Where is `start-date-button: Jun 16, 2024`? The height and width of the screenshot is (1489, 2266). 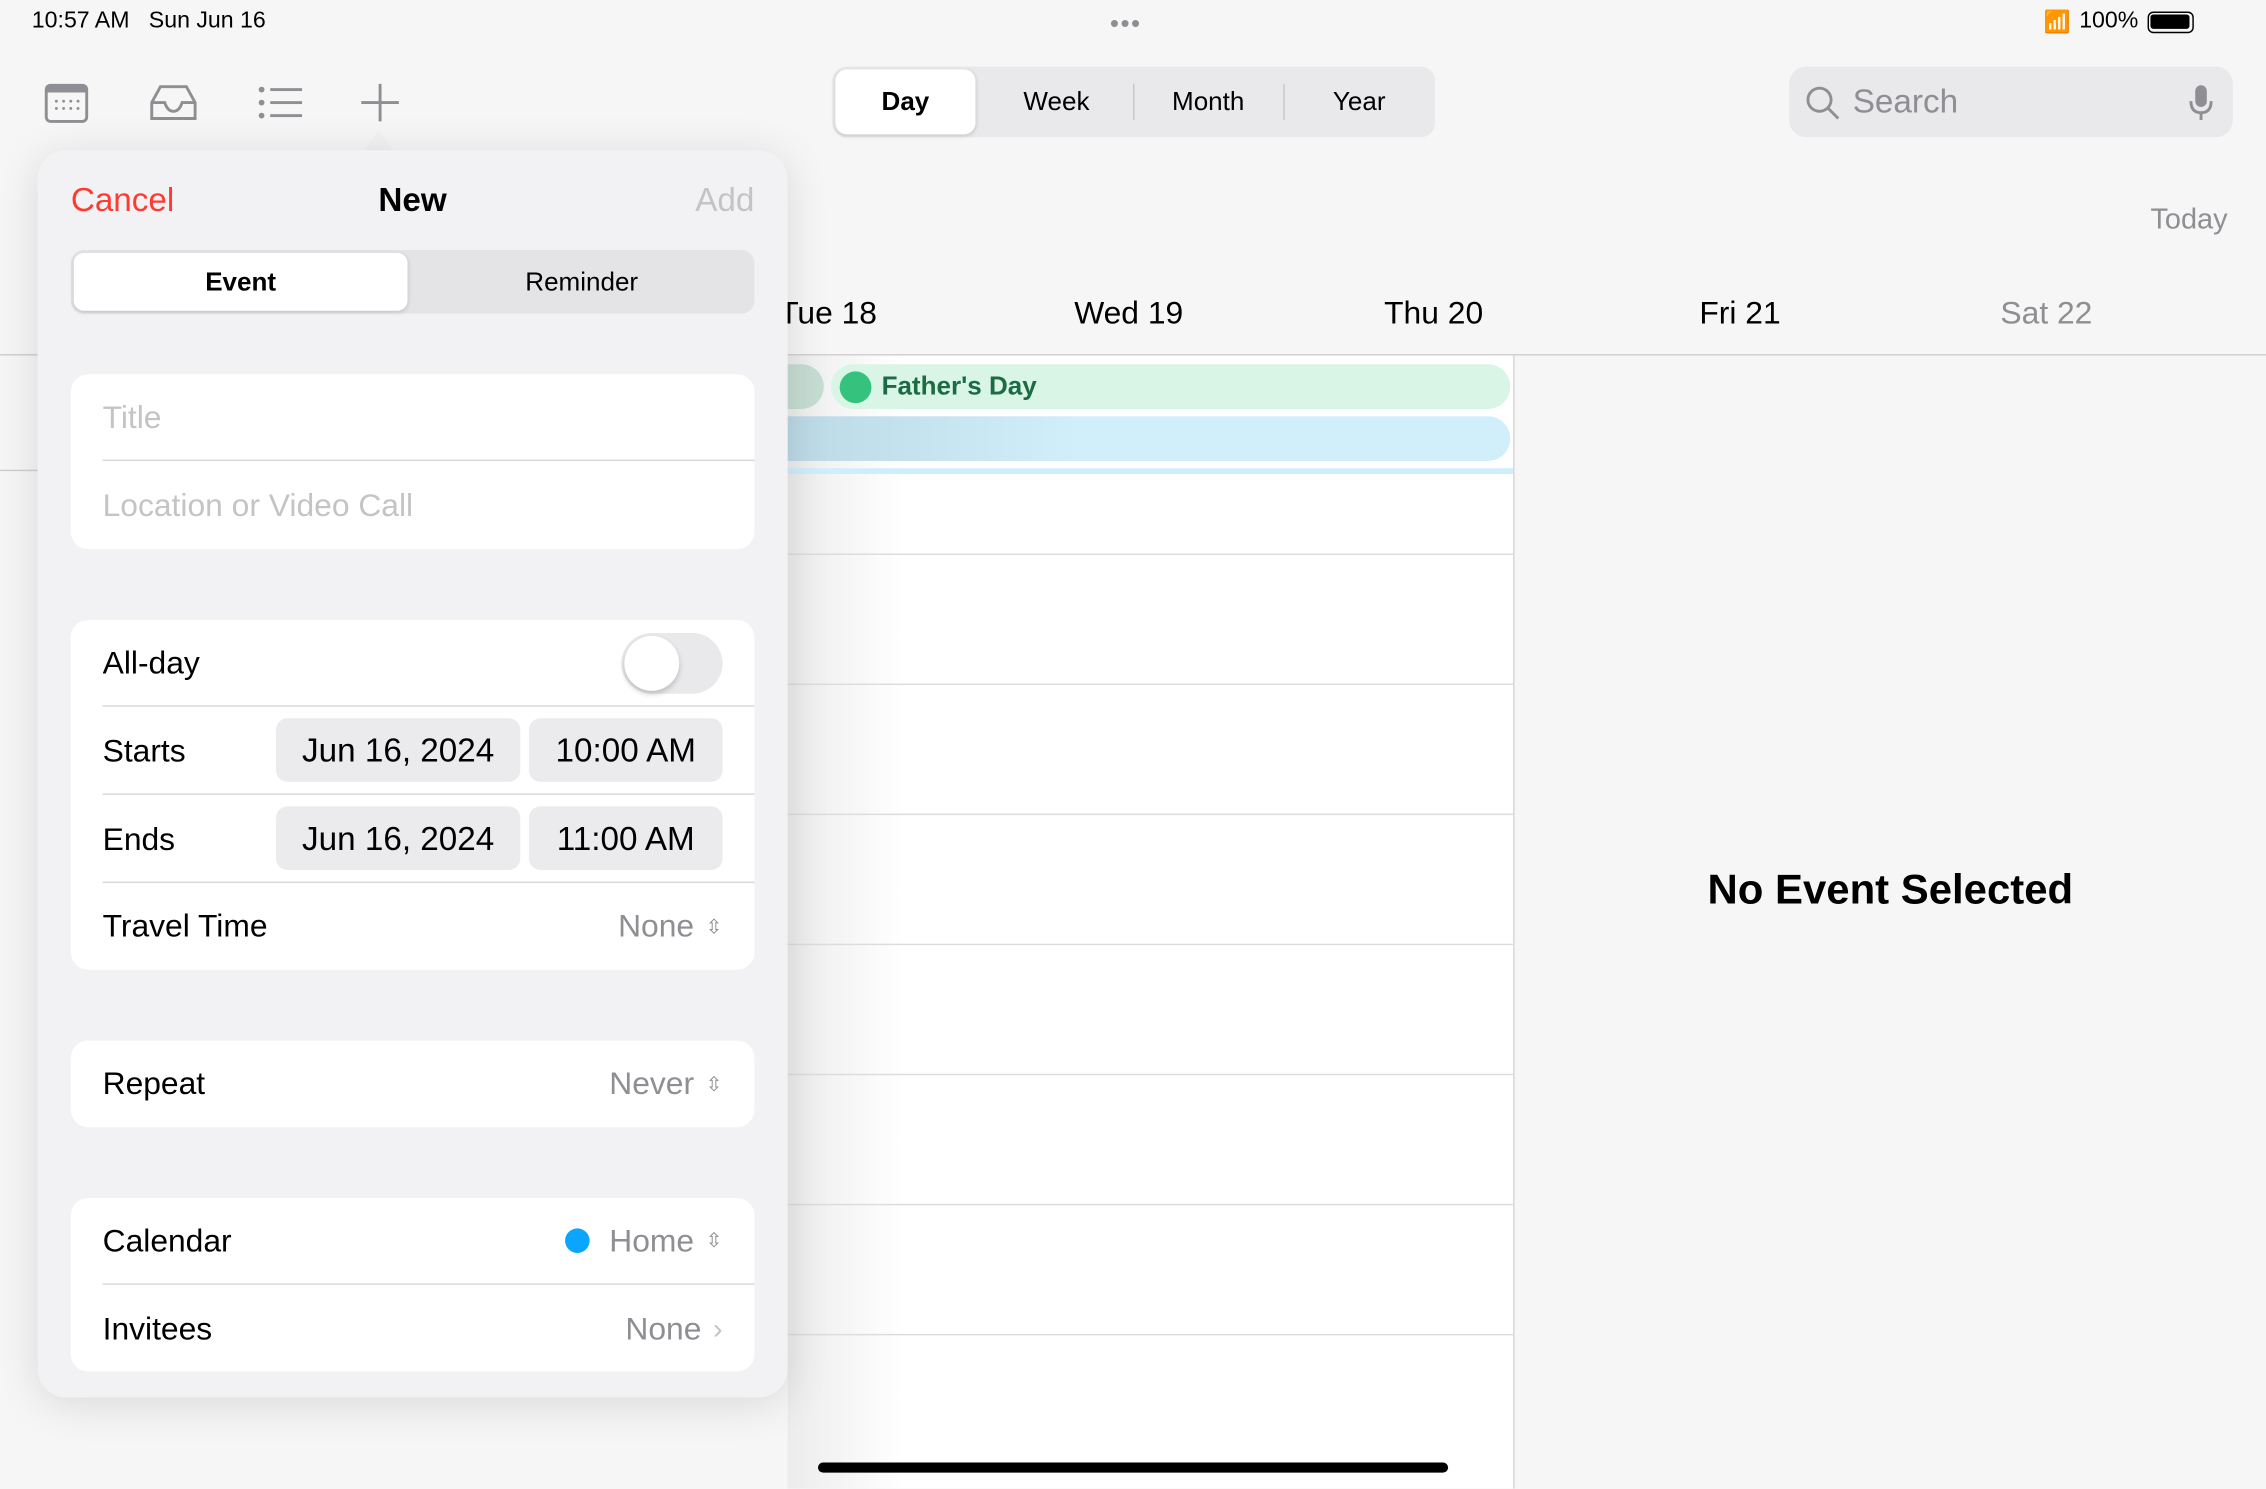
start-date-button: Jun 16, 2024 is located at coordinates (398, 750).